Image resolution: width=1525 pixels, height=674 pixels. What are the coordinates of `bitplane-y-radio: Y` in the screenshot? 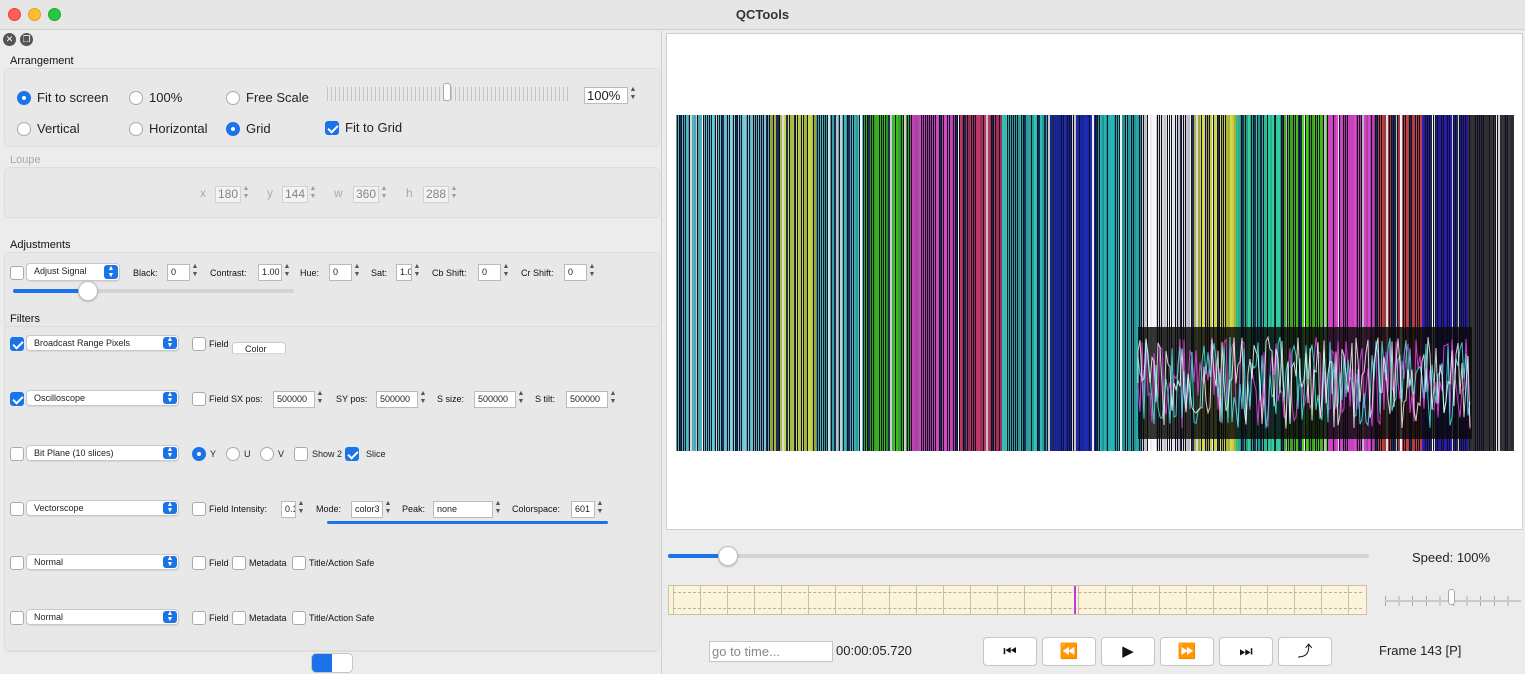 It's located at (204, 454).